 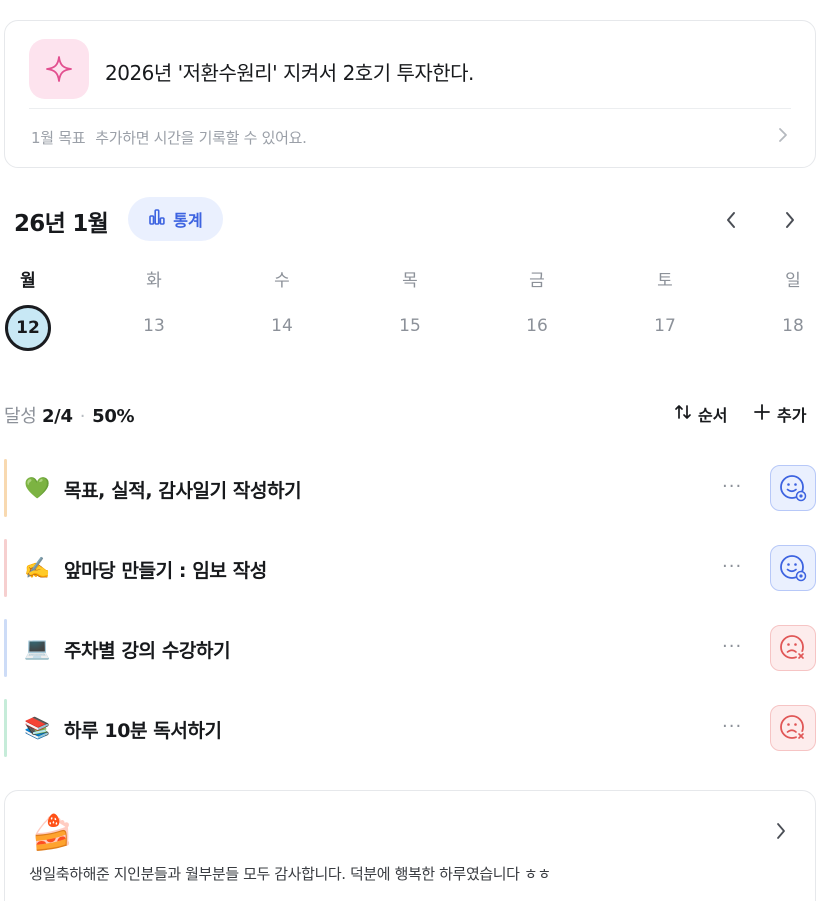 What do you see at coordinates (20, 416) in the screenshot?
I see `achievement-label: 달성` at bounding box center [20, 416].